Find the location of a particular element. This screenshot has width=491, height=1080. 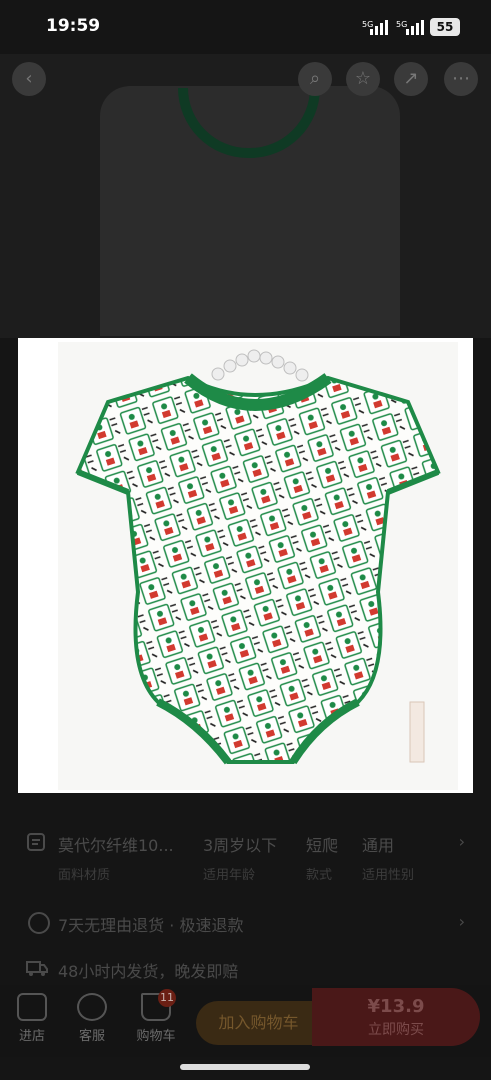

buy-now-label: 立即购买 is located at coordinates (396, 1030).